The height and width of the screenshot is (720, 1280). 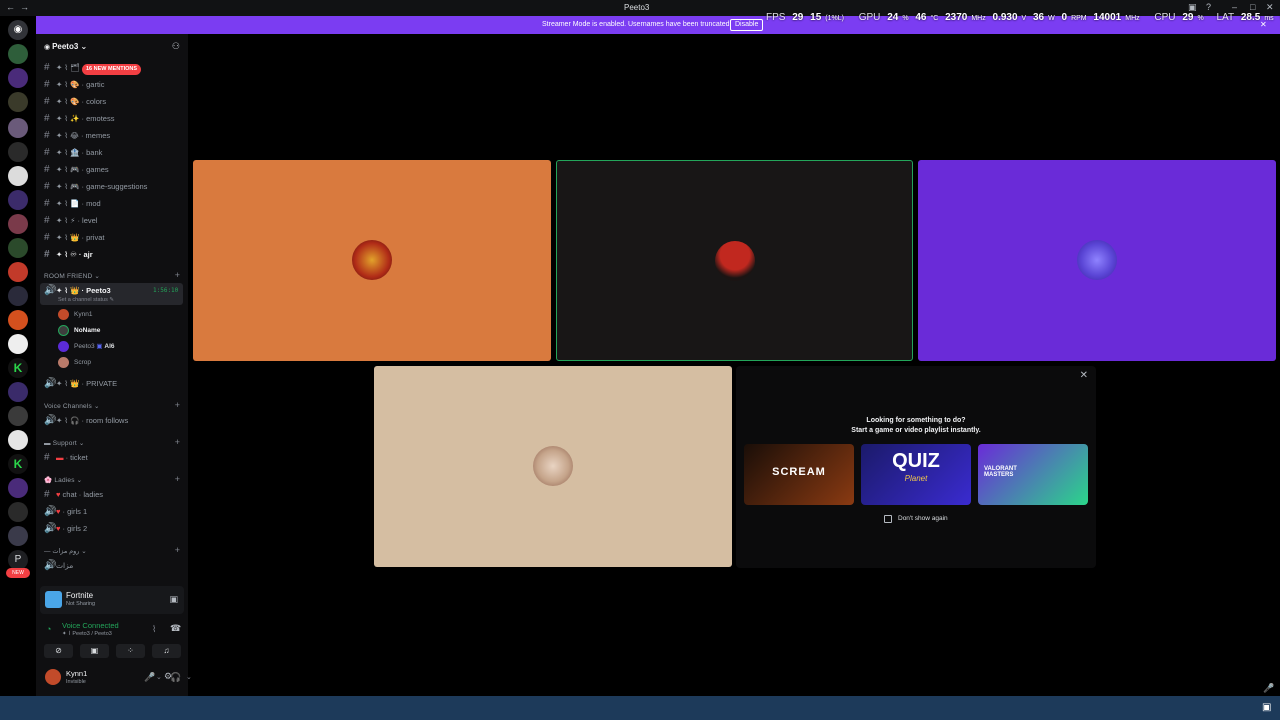 What do you see at coordinates (130, 651) in the screenshot?
I see `activities-button: ⁘` at bounding box center [130, 651].